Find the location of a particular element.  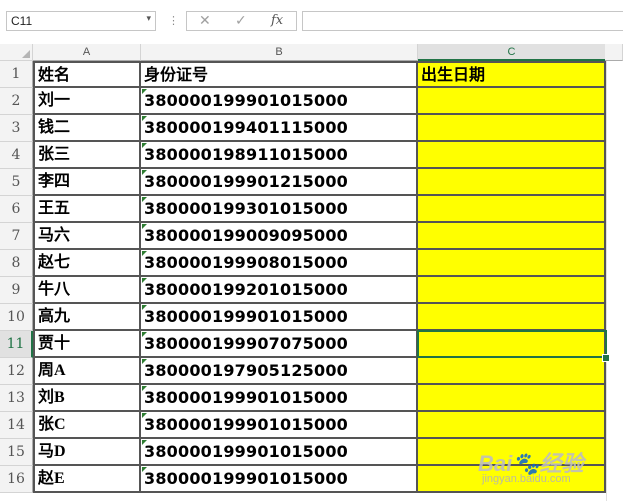

cell-a12: 周A is located at coordinates (87, 371).